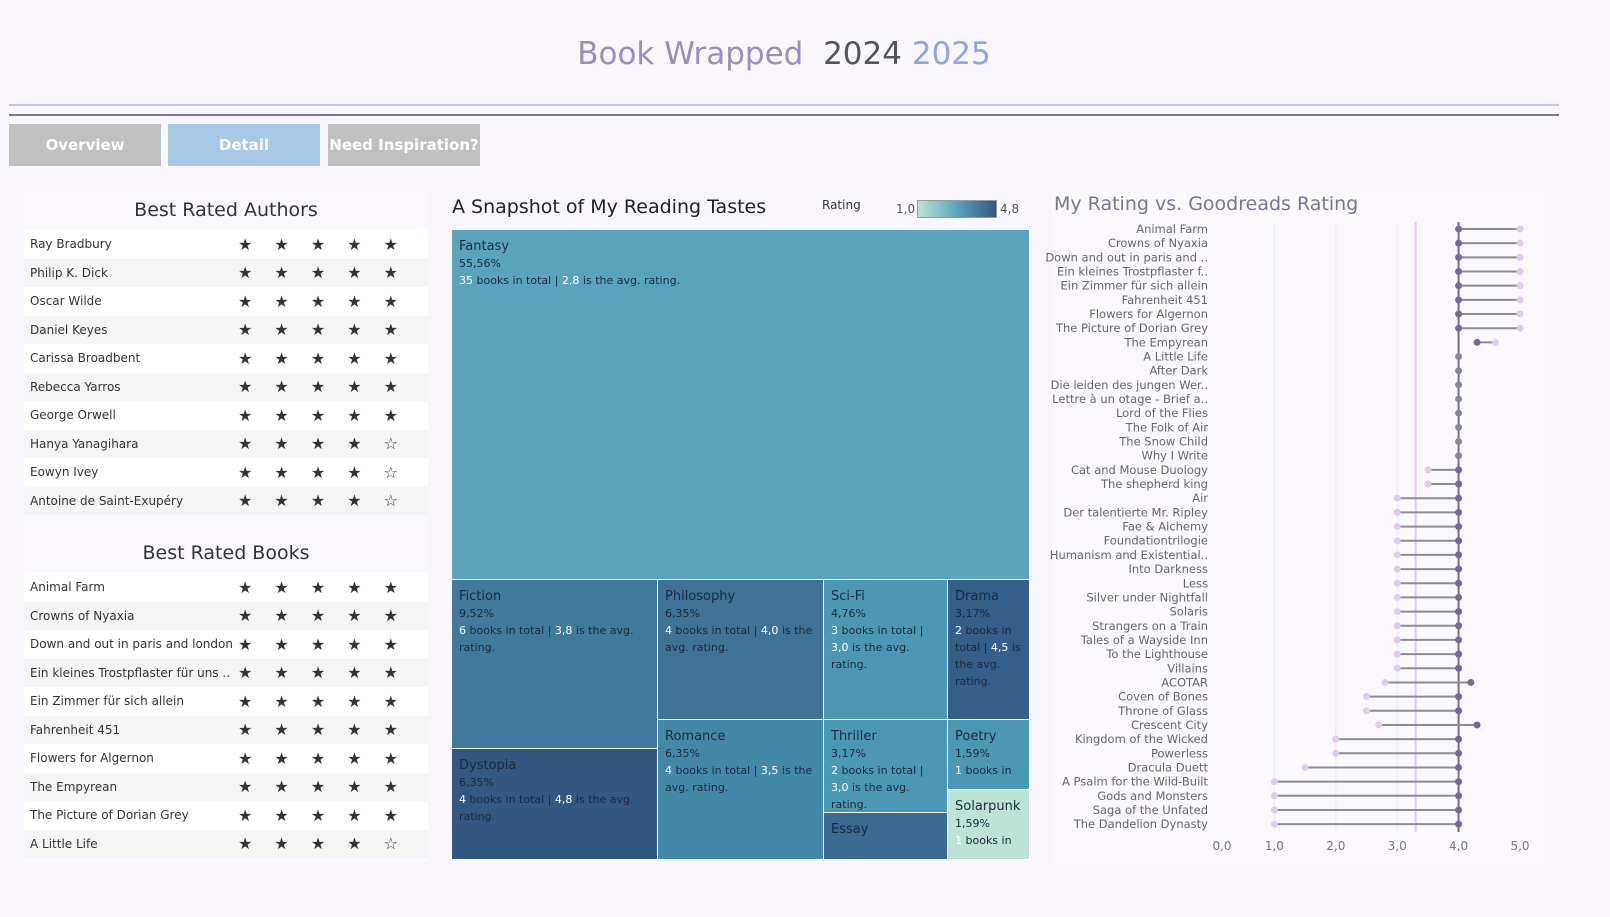  What do you see at coordinates (1129, 555) in the screenshot?
I see `book-label: Humanism and Existential..` at bounding box center [1129, 555].